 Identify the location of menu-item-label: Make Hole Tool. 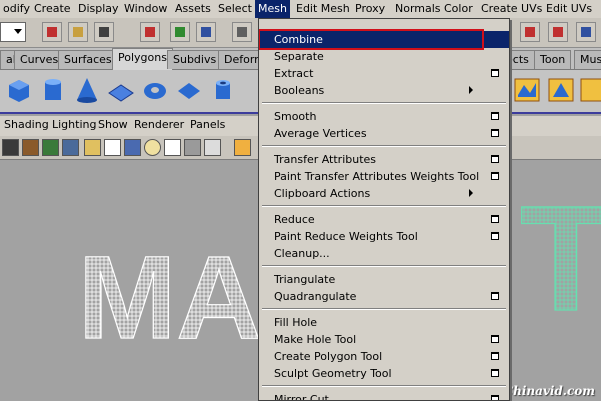
(315, 339).